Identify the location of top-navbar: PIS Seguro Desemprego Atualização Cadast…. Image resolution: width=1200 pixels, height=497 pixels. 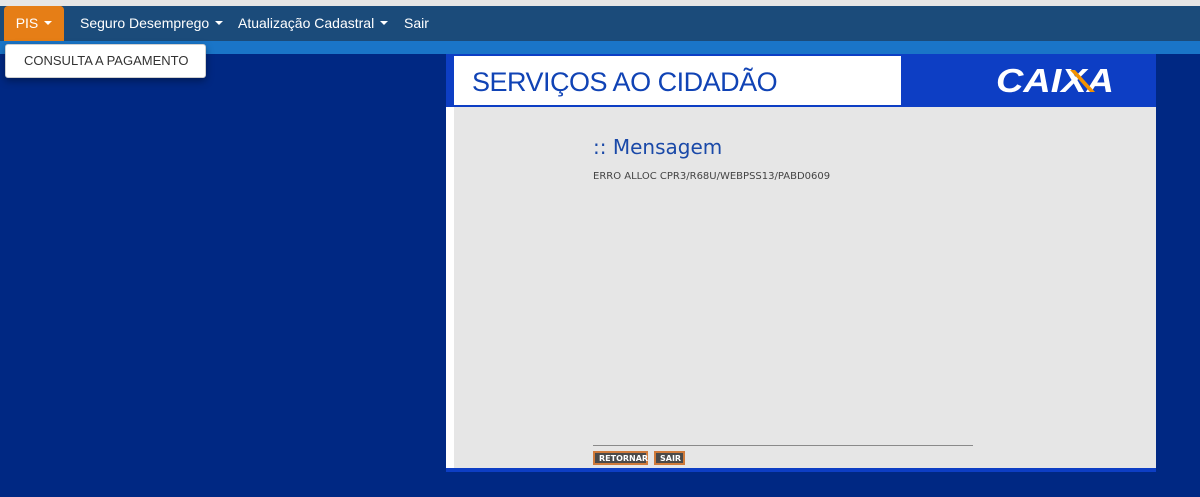
(600, 23).